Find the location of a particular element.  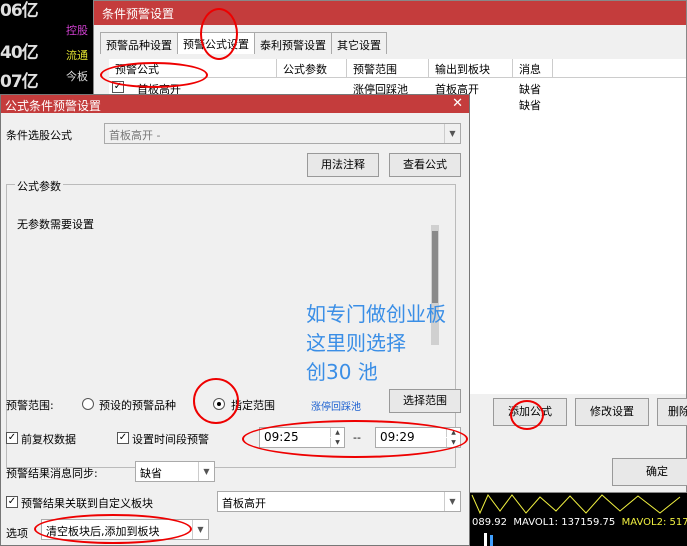

time-start-input: 09:25 ▲ ▼ is located at coordinates (302, 437).